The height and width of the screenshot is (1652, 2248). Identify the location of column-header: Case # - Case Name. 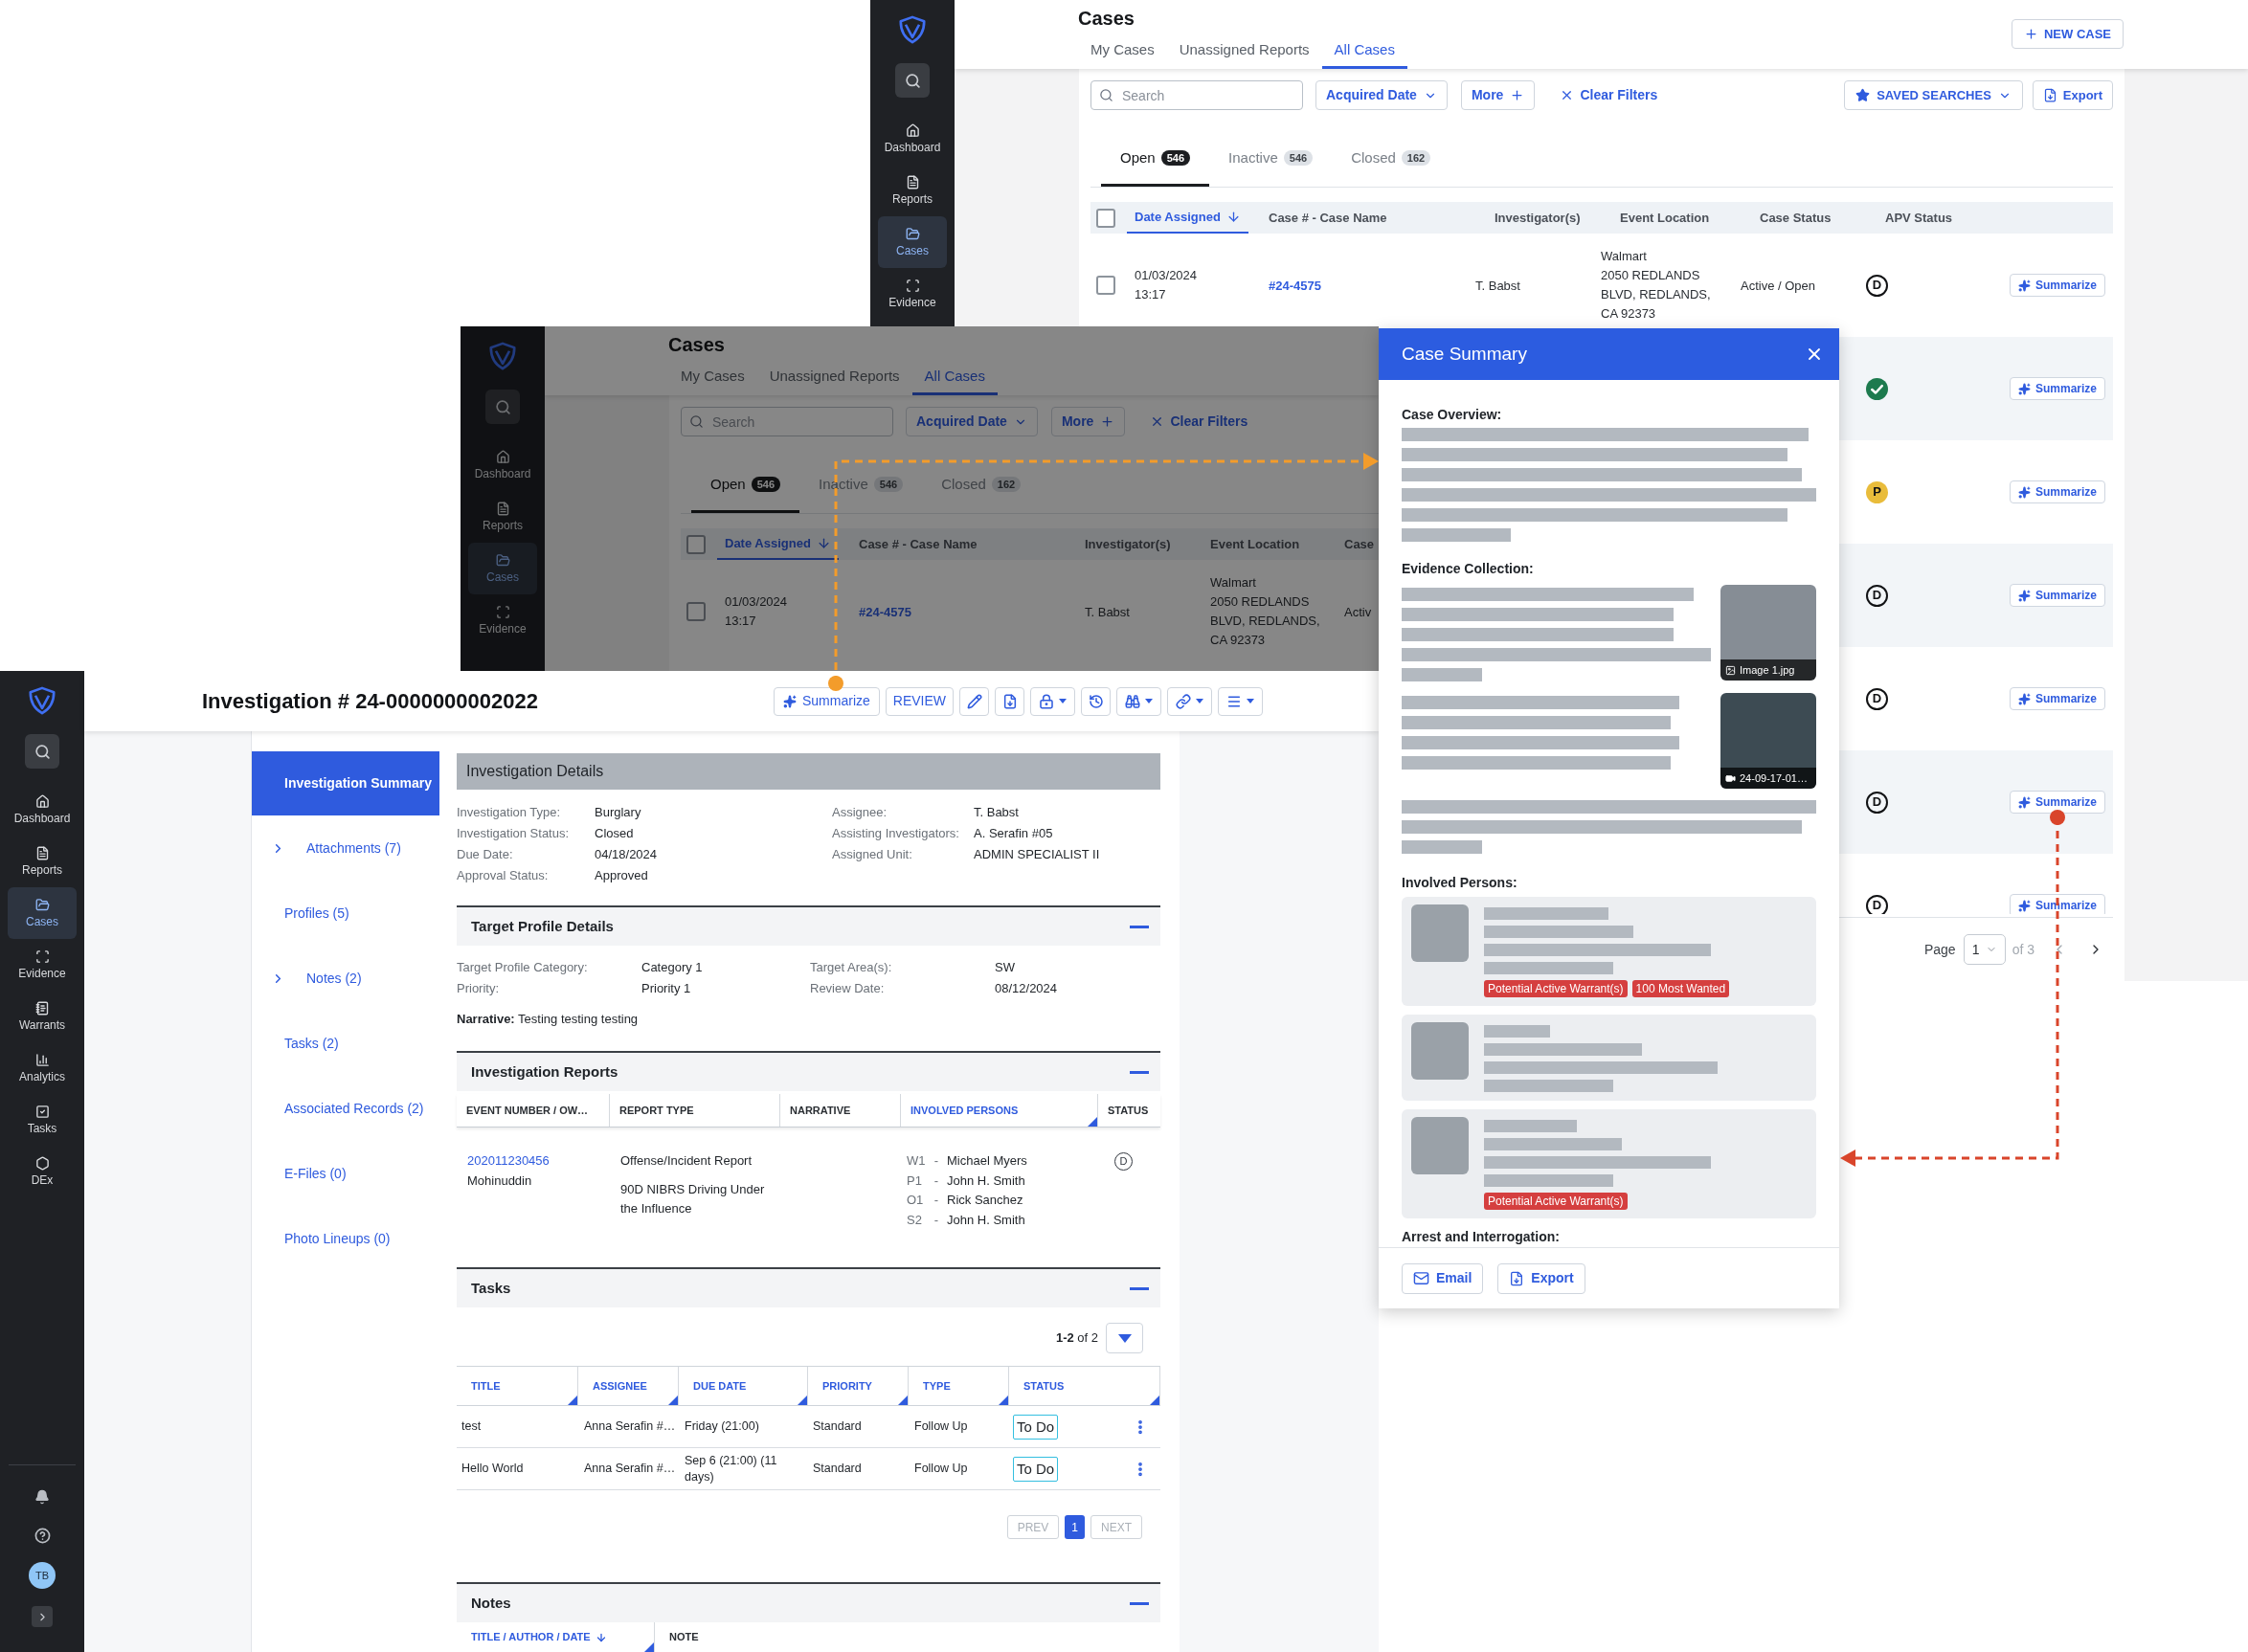
(1328, 218).